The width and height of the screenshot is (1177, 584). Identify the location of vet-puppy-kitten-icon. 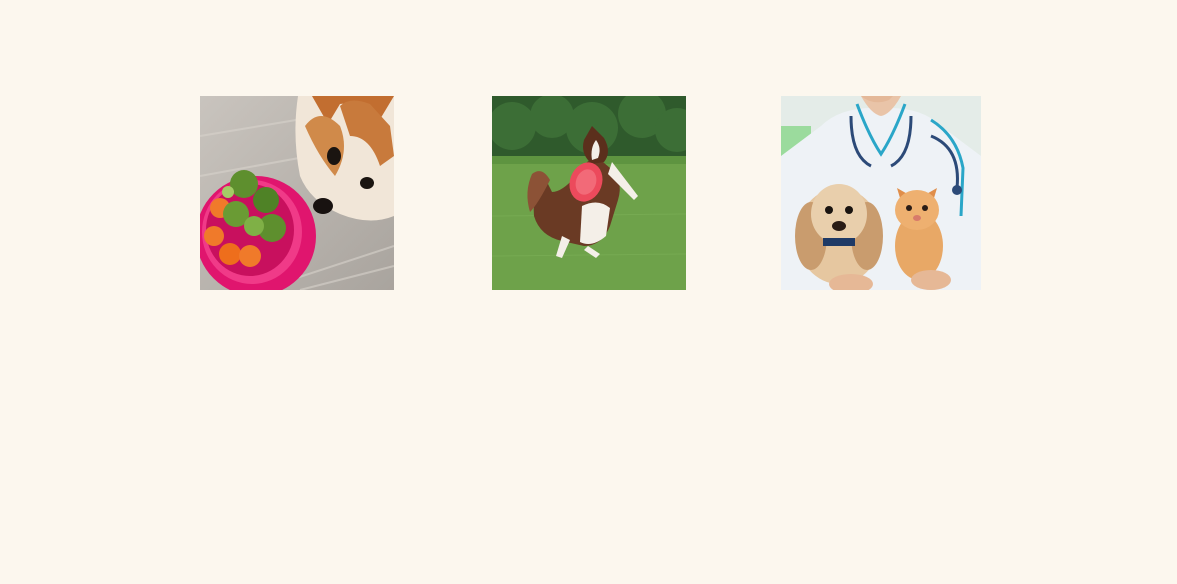
(881, 193).